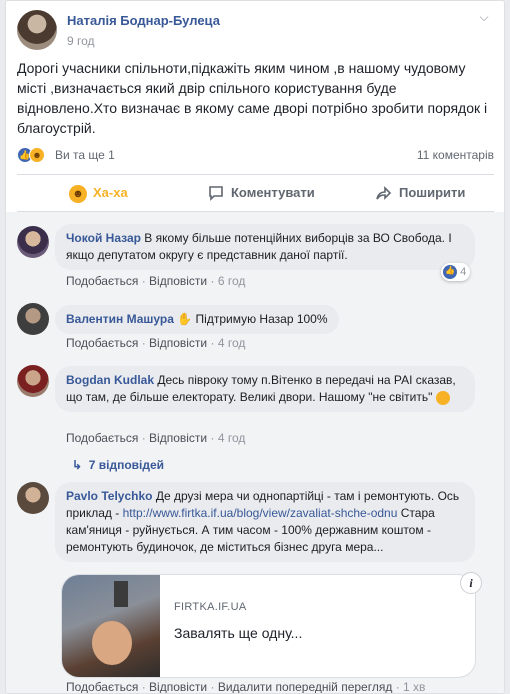  What do you see at coordinates (103, 238) in the screenshot?
I see `comment-author: Чокой Назар` at bounding box center [103, 238].